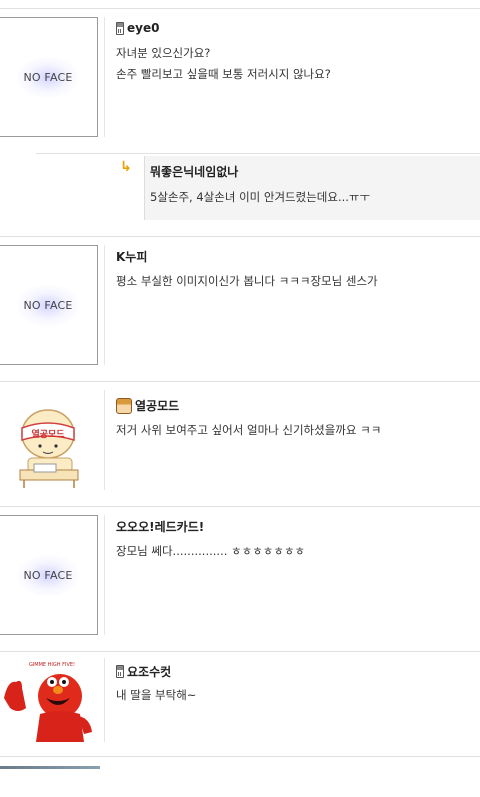 This screenshot has height=797, width=480. I want to click on comment-text: 평소 부실한 이미지이신가 봅니다 ㅋㅋㅋ장모님 센스가, so click(247, 281).